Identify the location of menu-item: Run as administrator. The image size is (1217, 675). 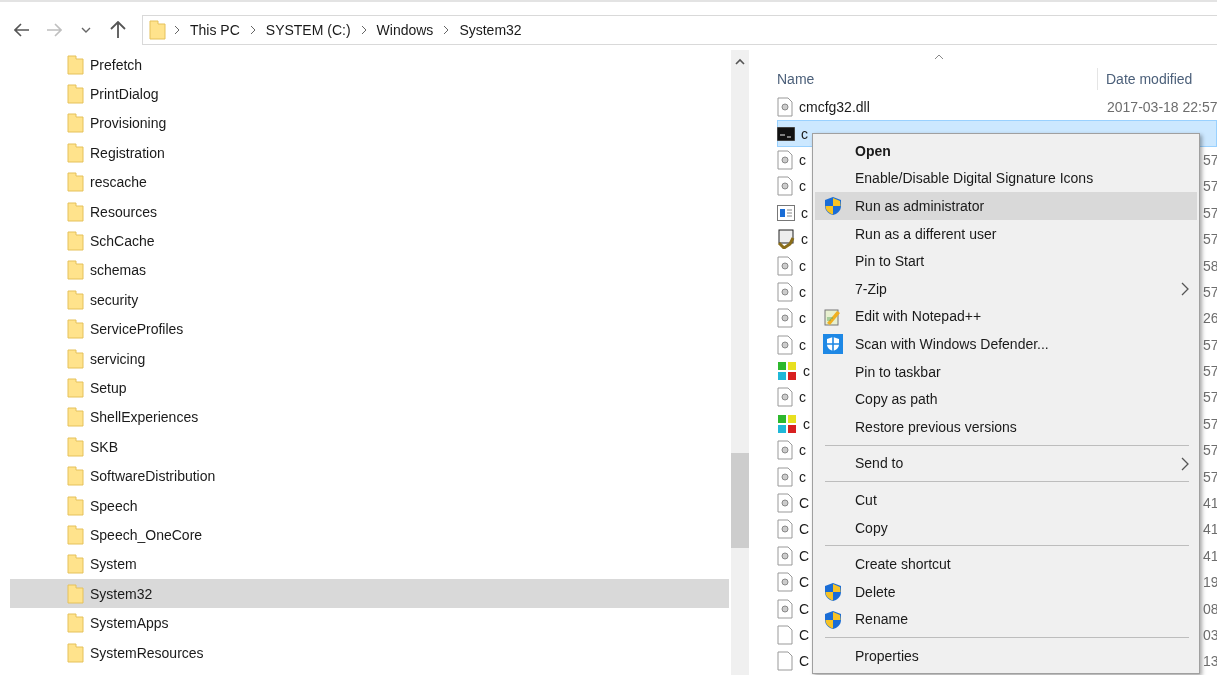
(1006, 206).